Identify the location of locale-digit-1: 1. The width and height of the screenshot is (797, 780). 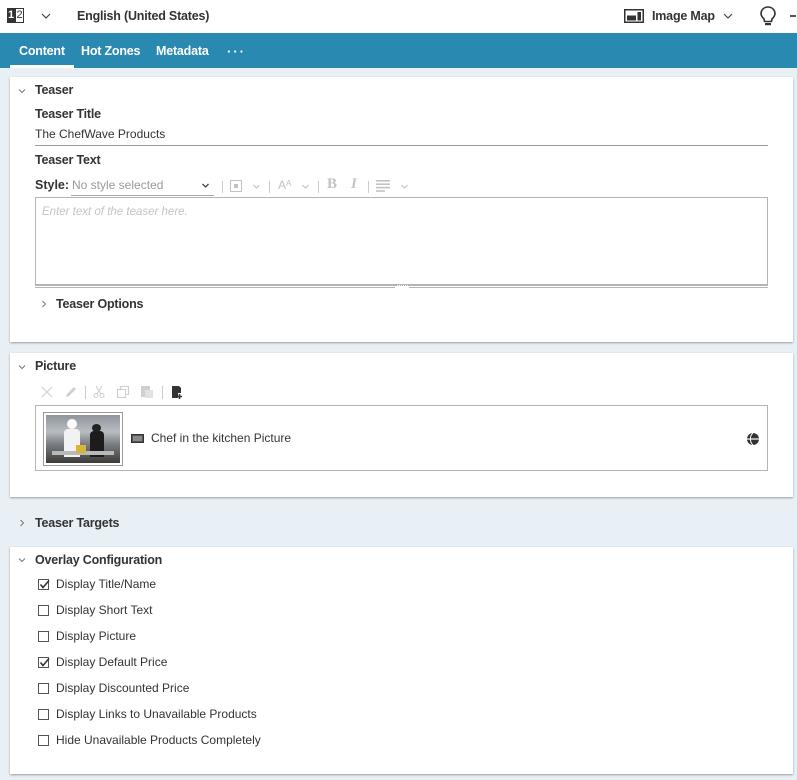
(11, 15).